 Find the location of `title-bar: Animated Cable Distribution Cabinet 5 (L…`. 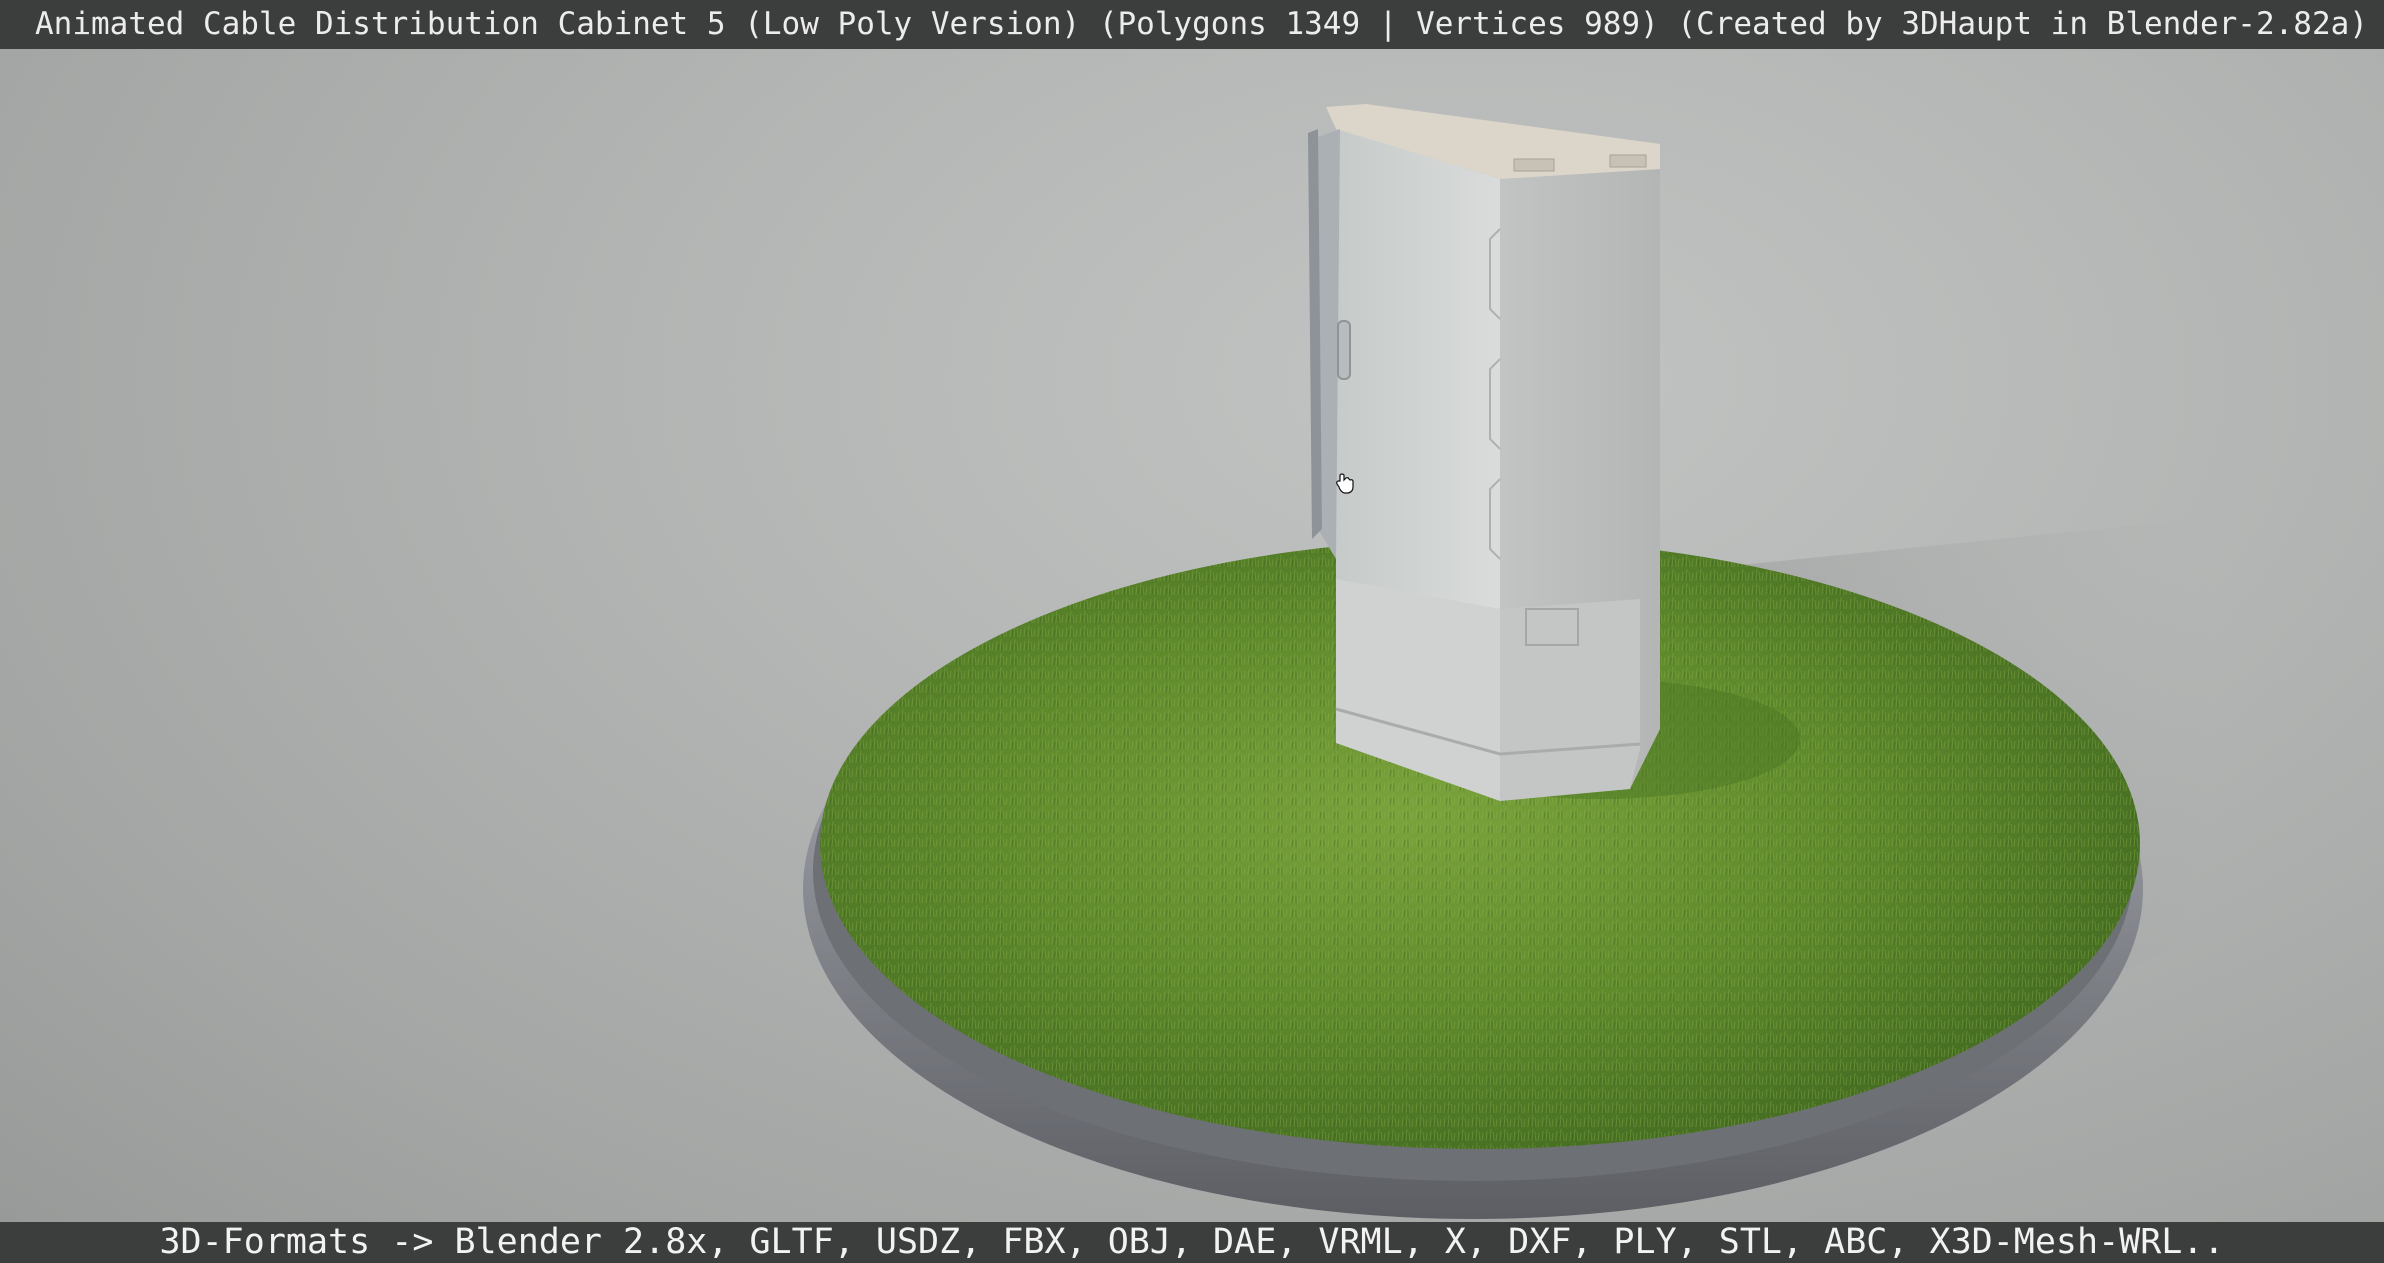

title-bar: Animated Cable Distribution Cabinet 5 (L… is located at coordinates (1192, 24).